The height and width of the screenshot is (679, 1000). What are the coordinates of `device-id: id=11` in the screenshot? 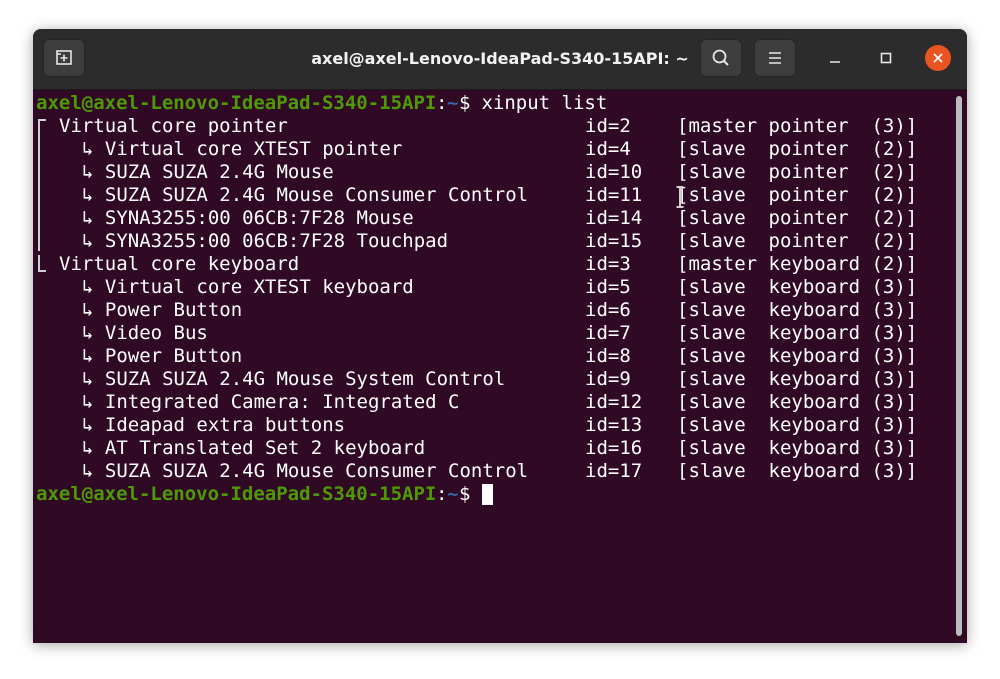 It's located at (614, 195).